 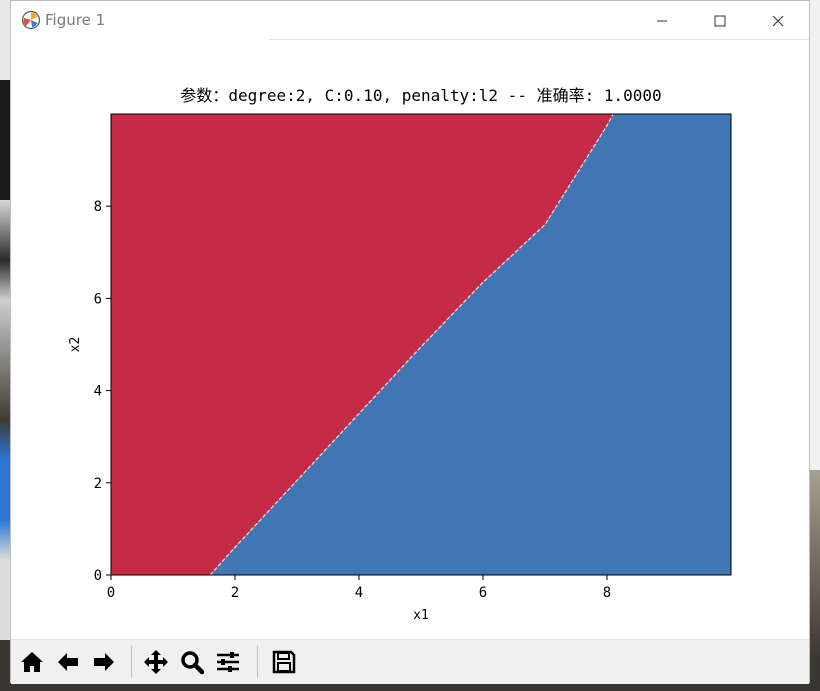 I want to click on x-tick: 0, so click(x=111, y=588).